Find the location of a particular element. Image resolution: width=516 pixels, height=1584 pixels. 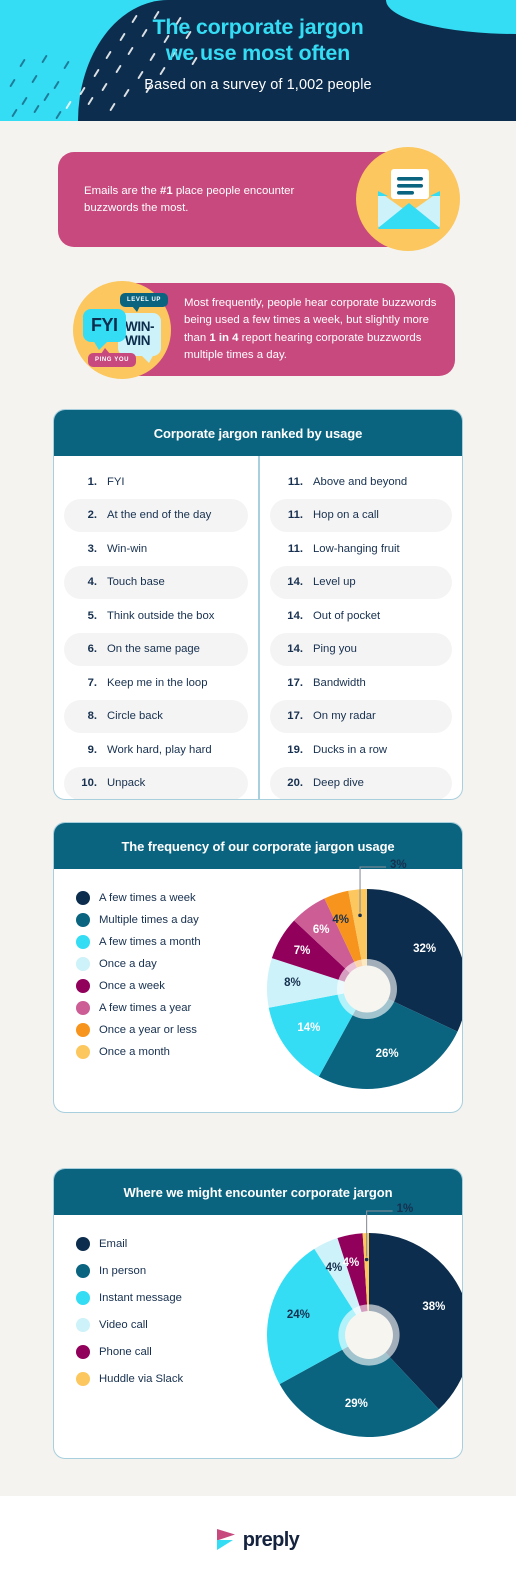

list-item-rank: 9. is located at coordinates (92, 749).